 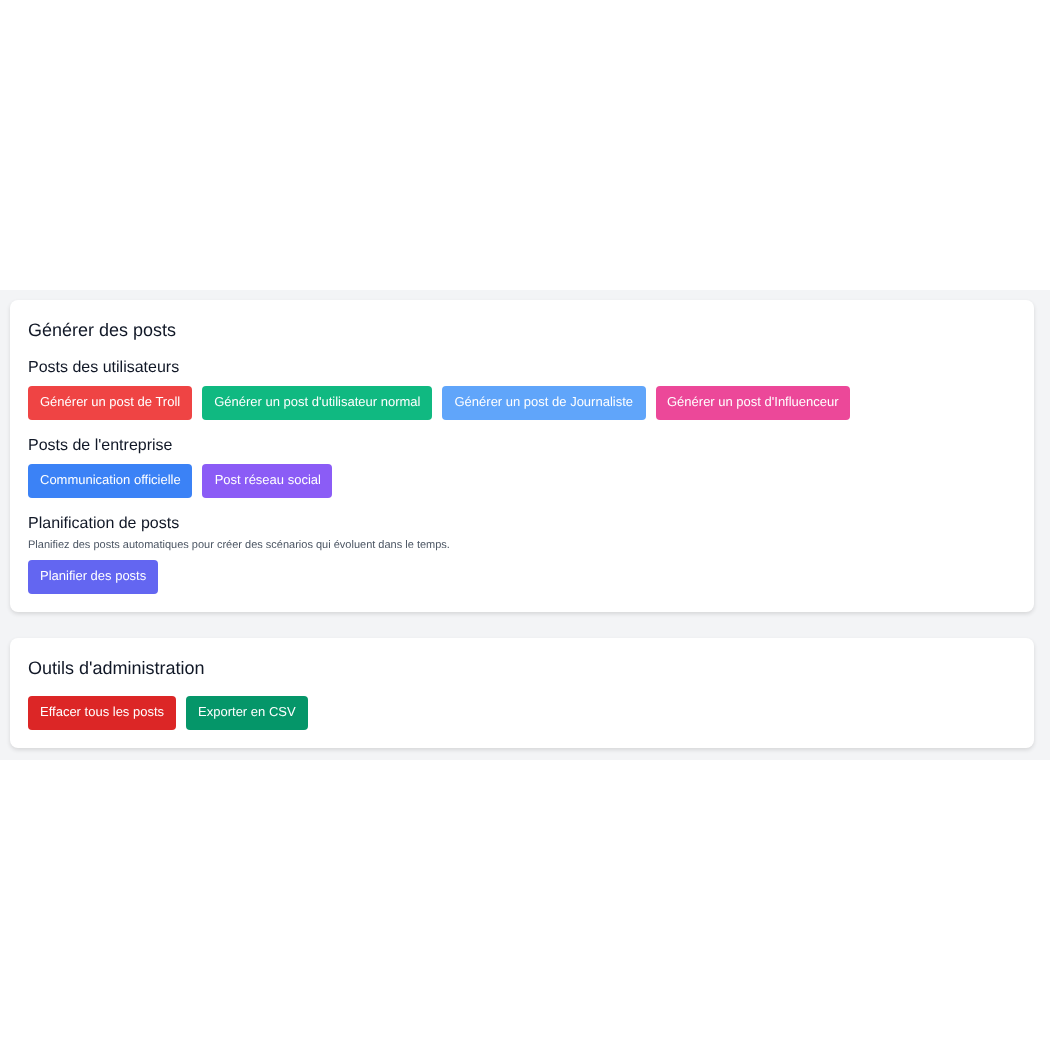 What do you see at coordinates (105, 523) in the screenshot?
I see `section-heading: Planification de posts` at bounding box center [105, 523].